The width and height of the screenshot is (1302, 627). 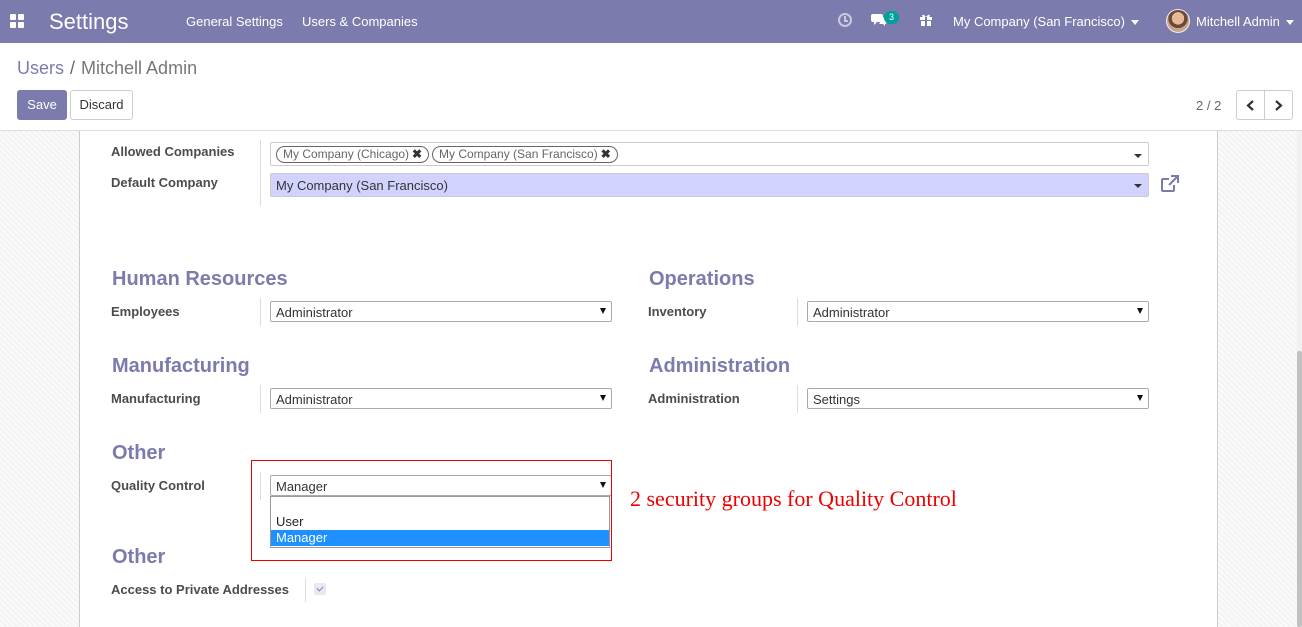 What do you see at coordinates (720, 366) in the screenshot?
I see `group-title-administration: Administration` at bounding box center [720, 366].